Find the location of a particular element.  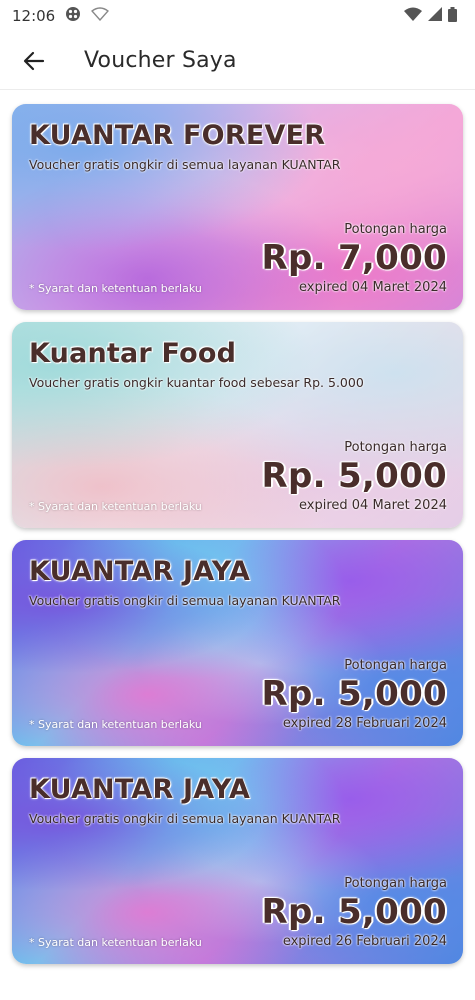

app-badge-icon is located at coordinates (73, 16).